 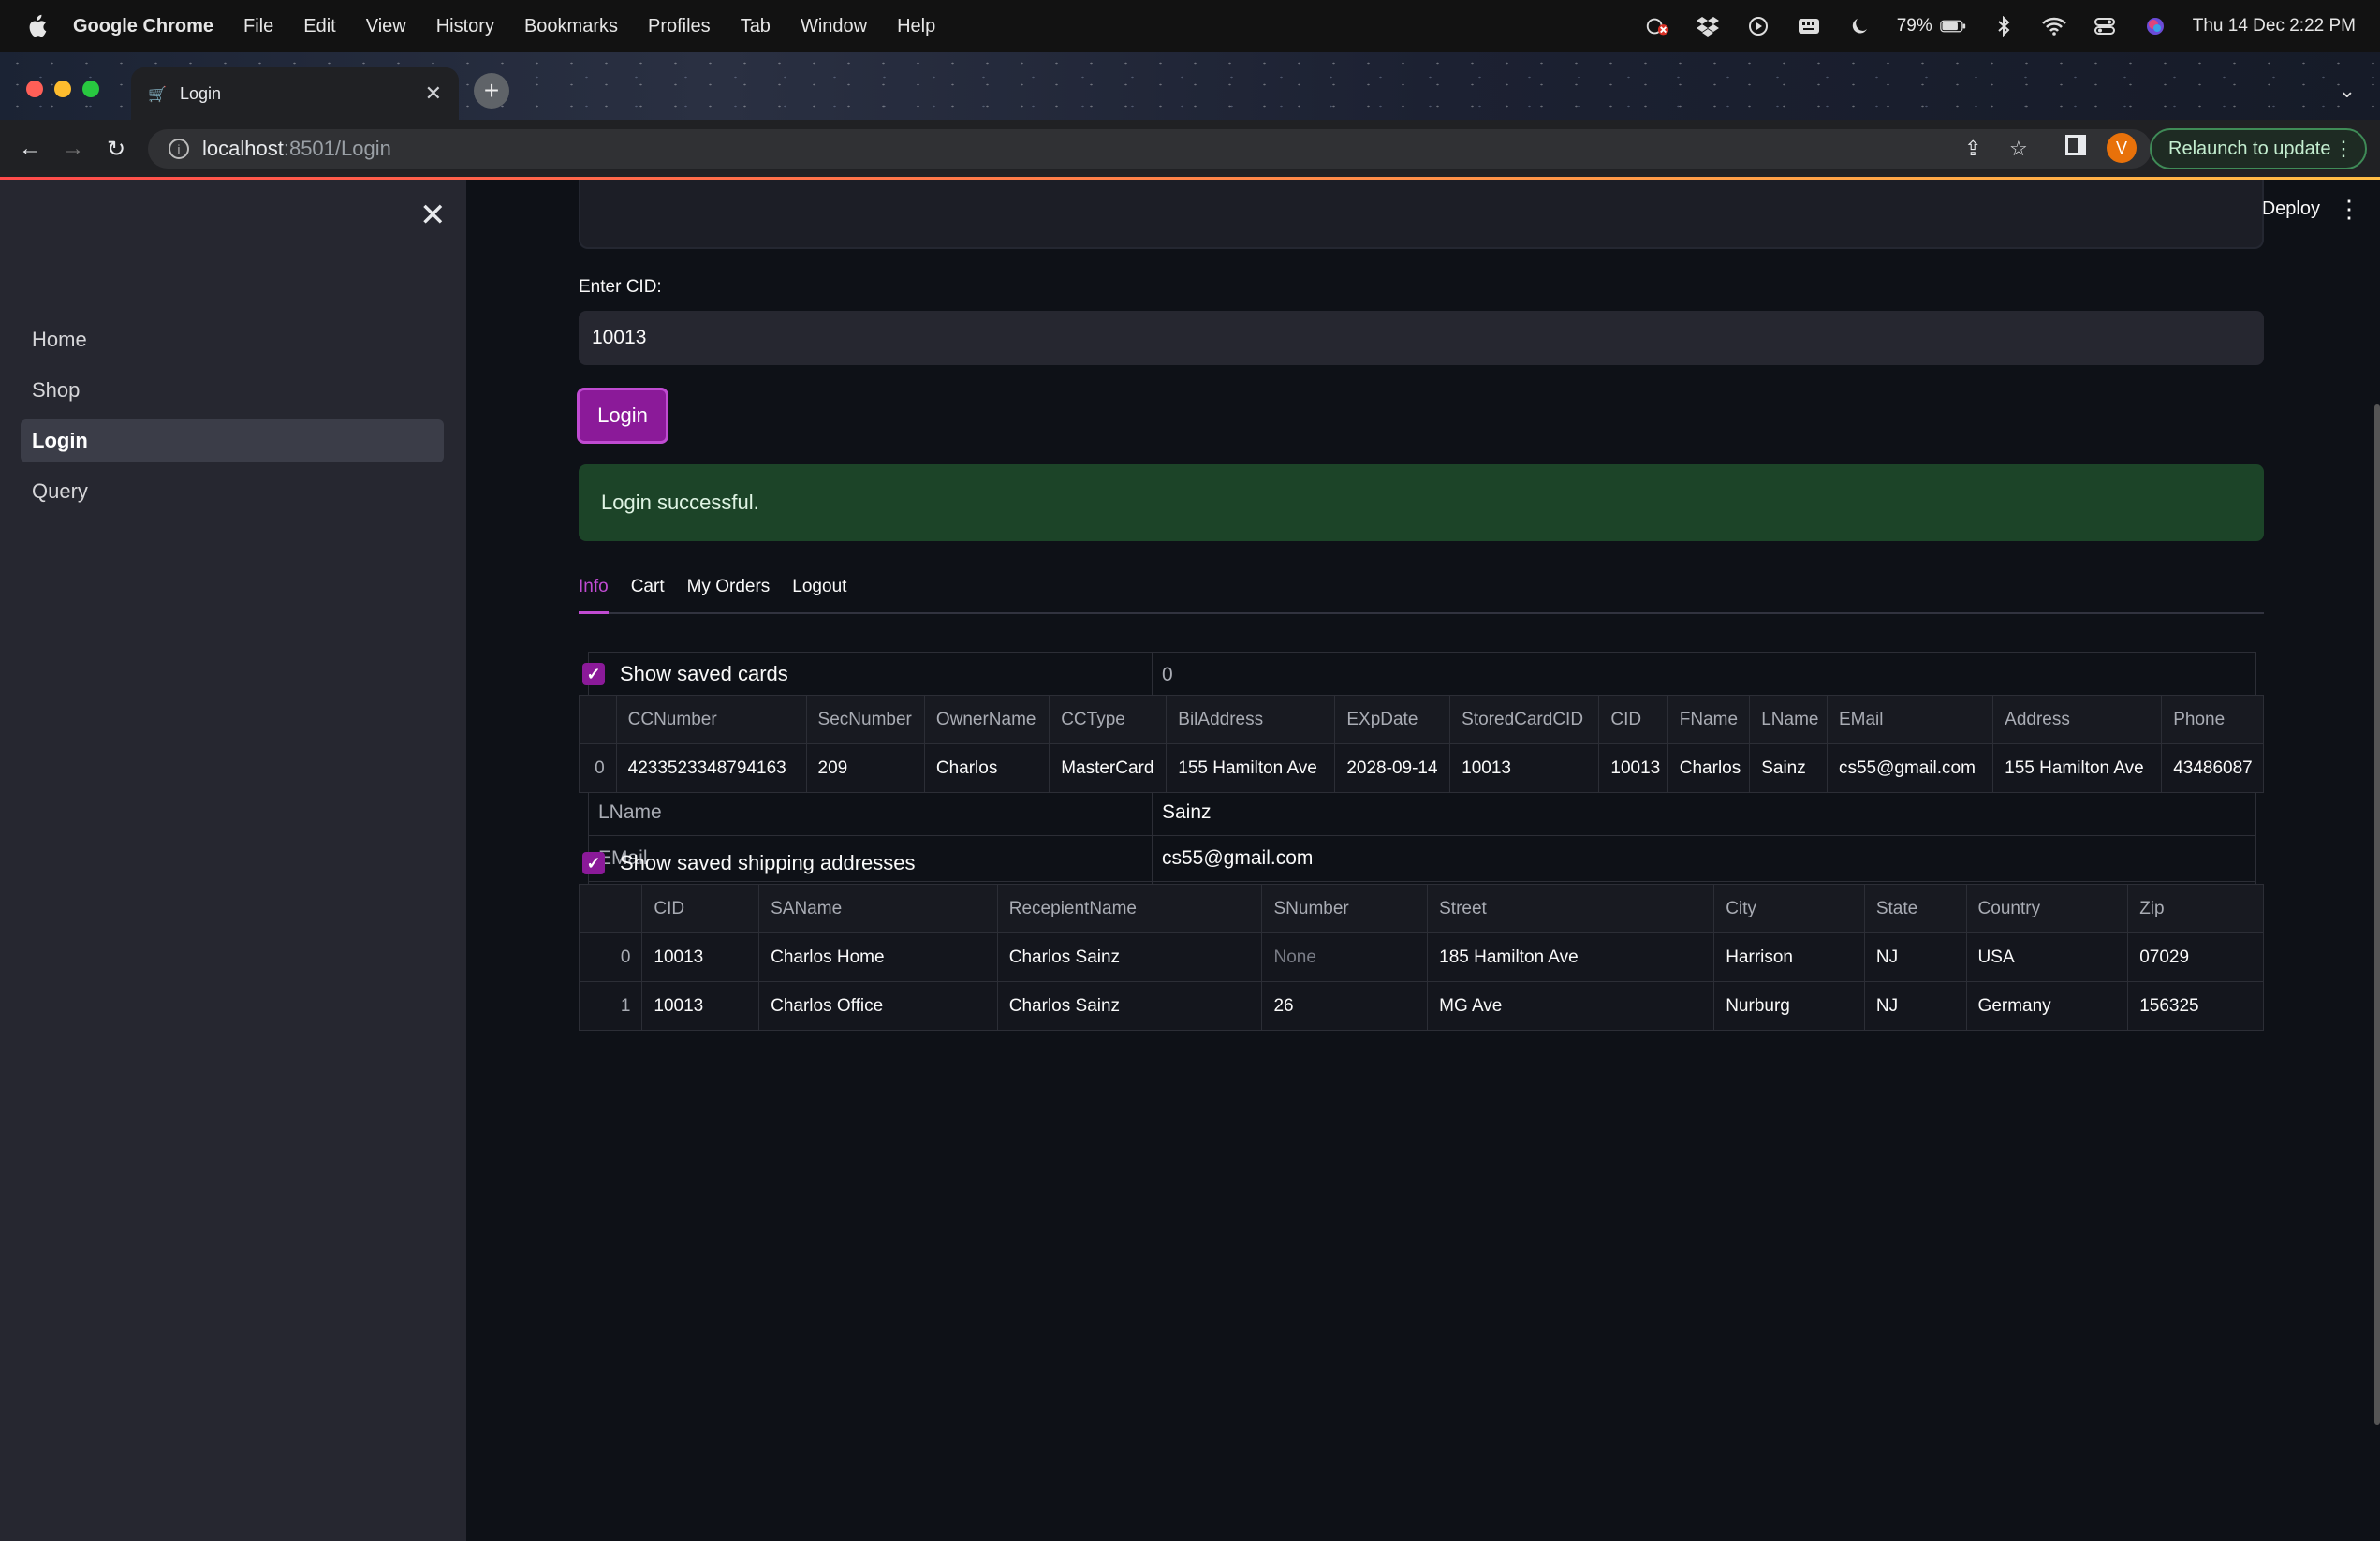 What do you see at coordinates (2054, 27) in the screenshot?
I see `wifi-icon` at bounding box center [2054, 27].